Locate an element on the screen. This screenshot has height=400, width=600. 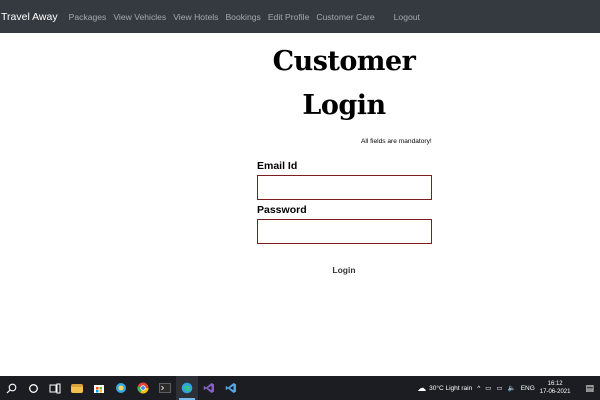
nav-link-customer-care: Customer Care is located at coordinates (345, 17).